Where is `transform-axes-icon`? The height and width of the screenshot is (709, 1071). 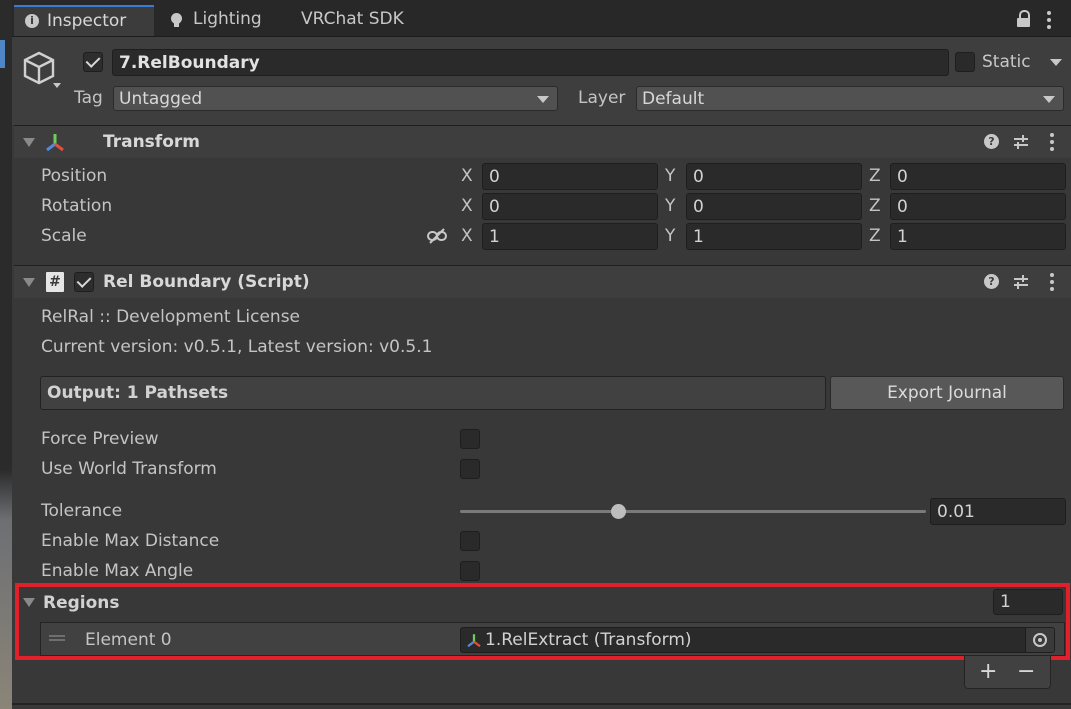 transform-axes-icon is located at coordinates (474, 641).